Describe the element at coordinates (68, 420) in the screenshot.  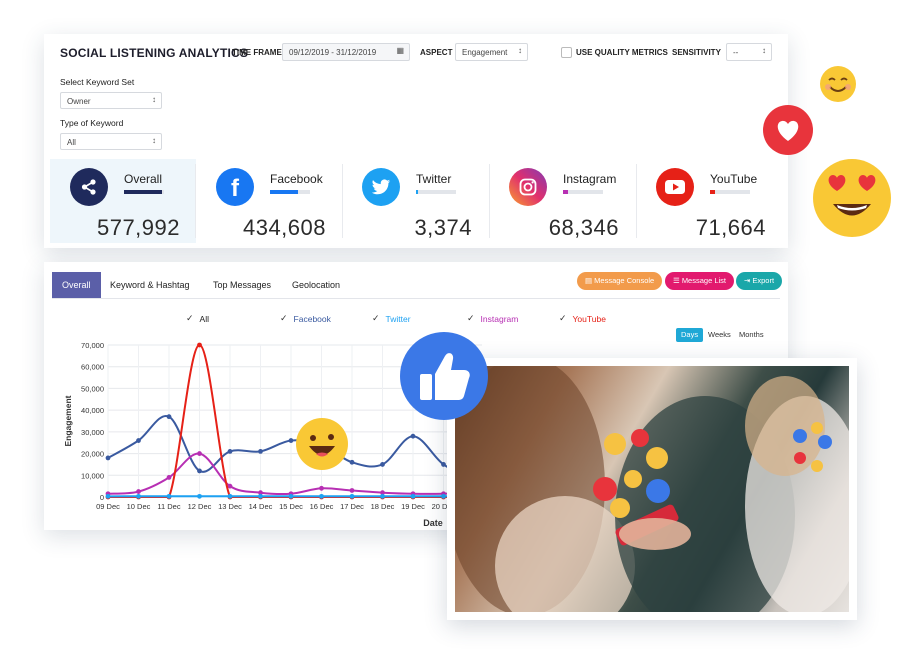
I see `y-axis-title: Engagement` at that location.